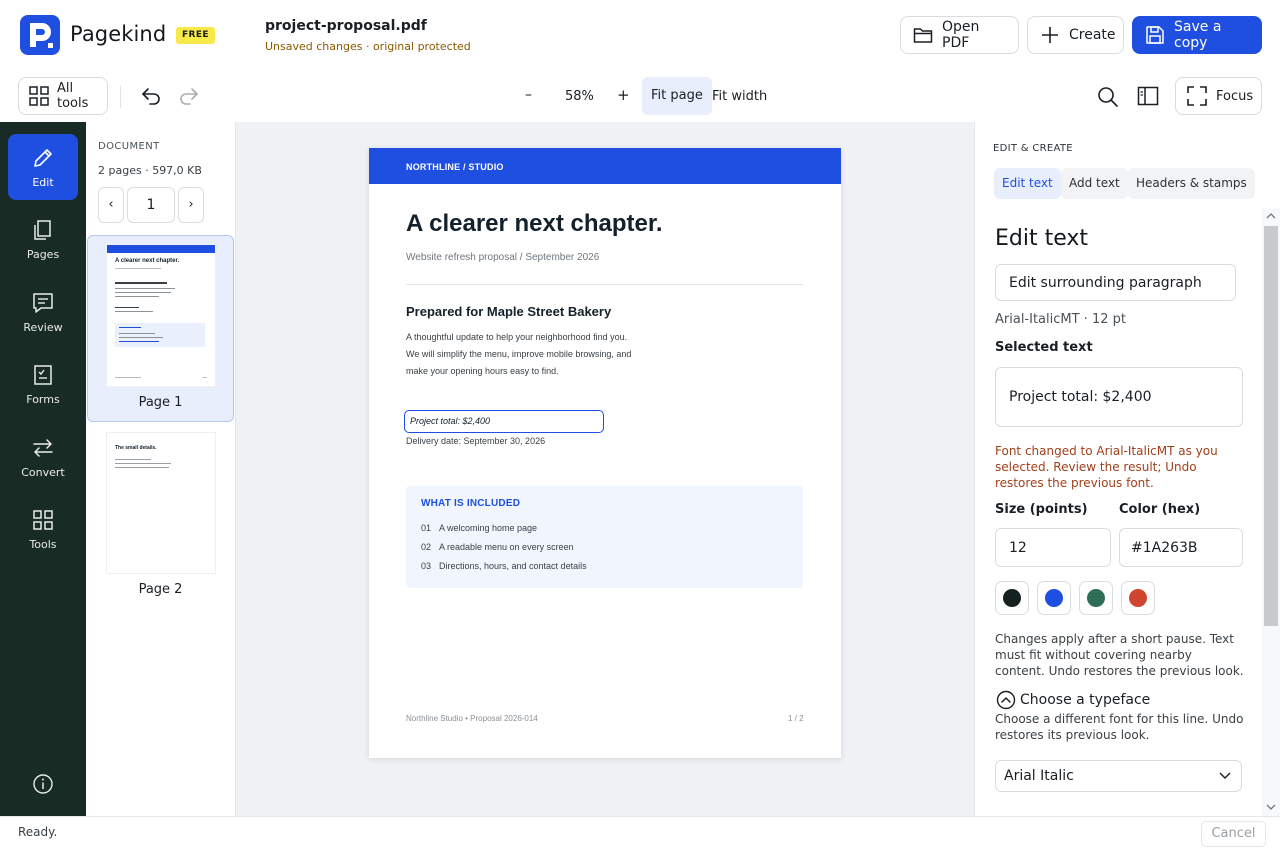 This screenshot has height=850, width=1280. I want to click on selected-text: Project total: $2,400, so click(450, 421).